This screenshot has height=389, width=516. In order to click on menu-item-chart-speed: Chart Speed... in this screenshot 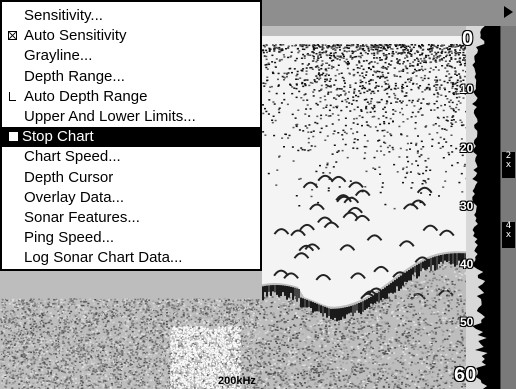, I will do `click(131, 157)`.